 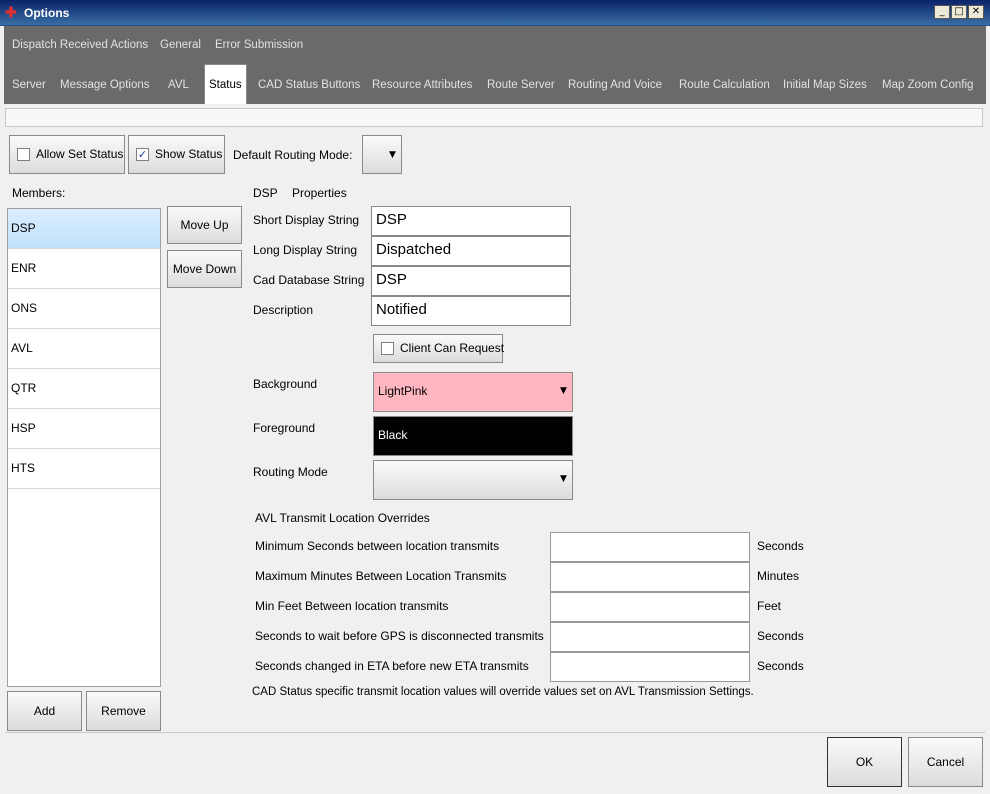 What do you see at coordinates (84, 389) in the screenshot?
I see `list-item-qtr: QTR` at bounding box center [84, 389].